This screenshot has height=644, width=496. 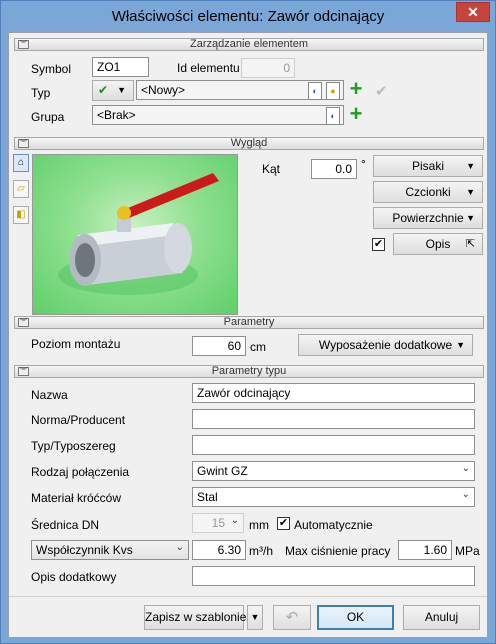 What do you see at coordinates (21, 189) in the screenshot?
I see `view-plan-icon: ▱` at bounding box center [21, 189].